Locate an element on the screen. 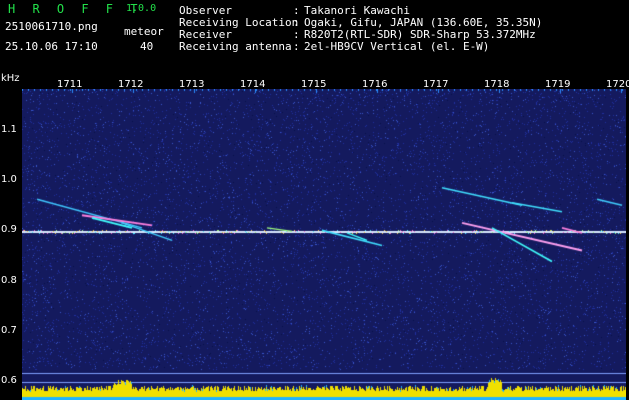 The image size is (629, 400). app-title: H R O F F T is located at coordinates (75, 9).